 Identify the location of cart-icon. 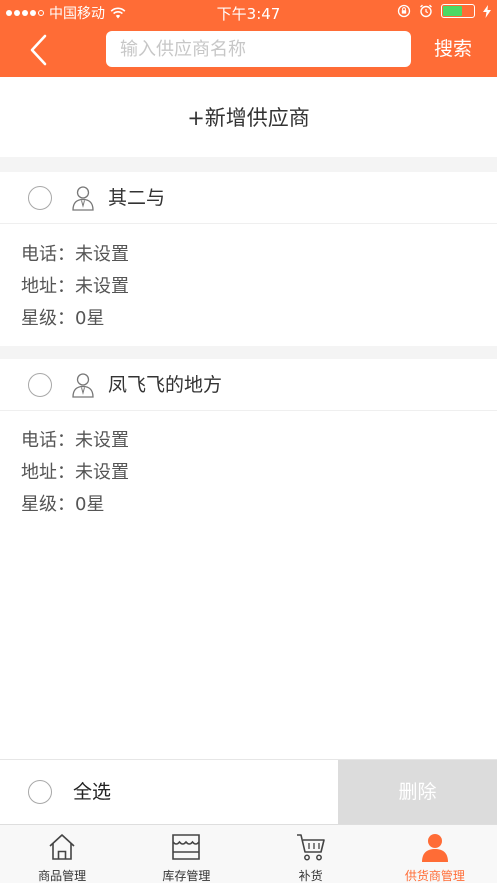
(310, 847).